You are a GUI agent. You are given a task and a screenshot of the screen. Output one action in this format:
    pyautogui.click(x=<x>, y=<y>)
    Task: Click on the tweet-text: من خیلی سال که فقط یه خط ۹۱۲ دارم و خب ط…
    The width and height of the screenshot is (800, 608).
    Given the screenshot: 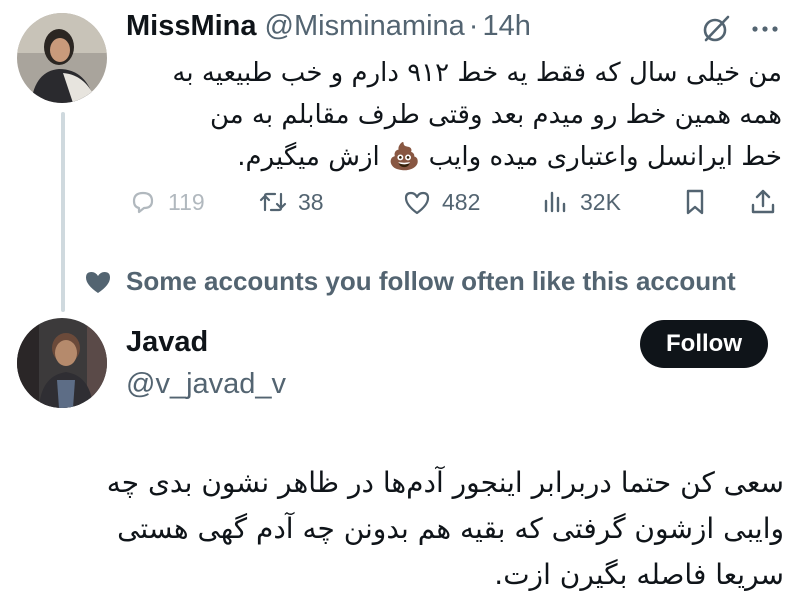 What is the action you would take?
    pyautogui.click(x=477, y=115)
    